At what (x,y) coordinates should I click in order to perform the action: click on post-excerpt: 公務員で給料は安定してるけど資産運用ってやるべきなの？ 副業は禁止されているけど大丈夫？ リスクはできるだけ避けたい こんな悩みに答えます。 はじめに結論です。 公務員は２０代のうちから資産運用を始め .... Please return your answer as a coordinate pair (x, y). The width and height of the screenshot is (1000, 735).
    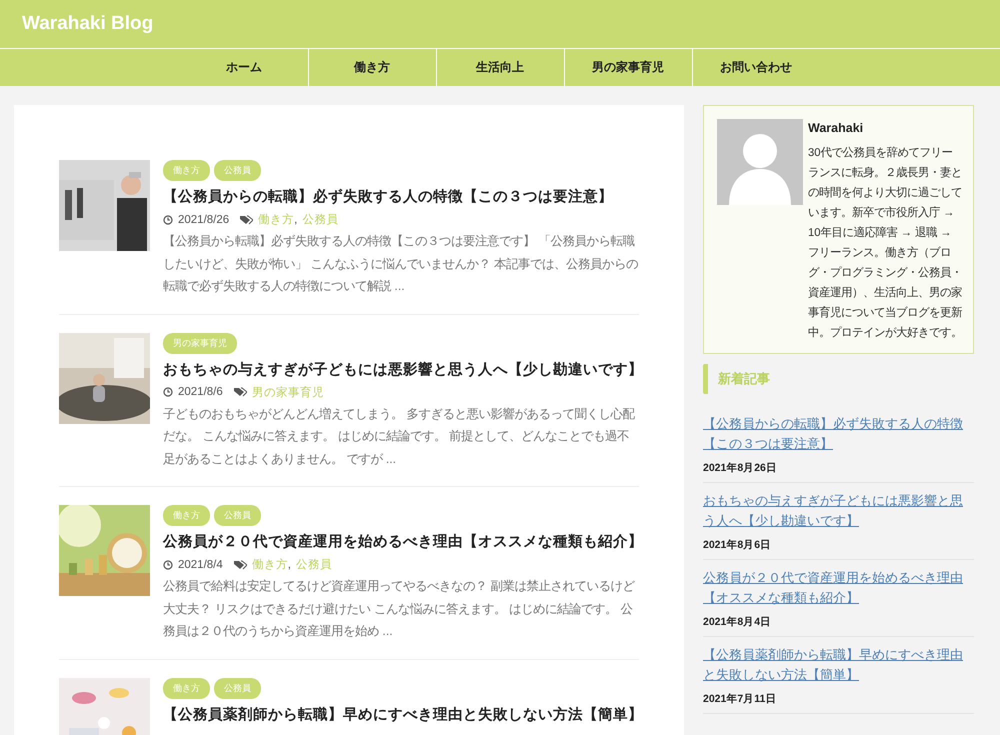
    Looking at the image, I should click on (399, 609).